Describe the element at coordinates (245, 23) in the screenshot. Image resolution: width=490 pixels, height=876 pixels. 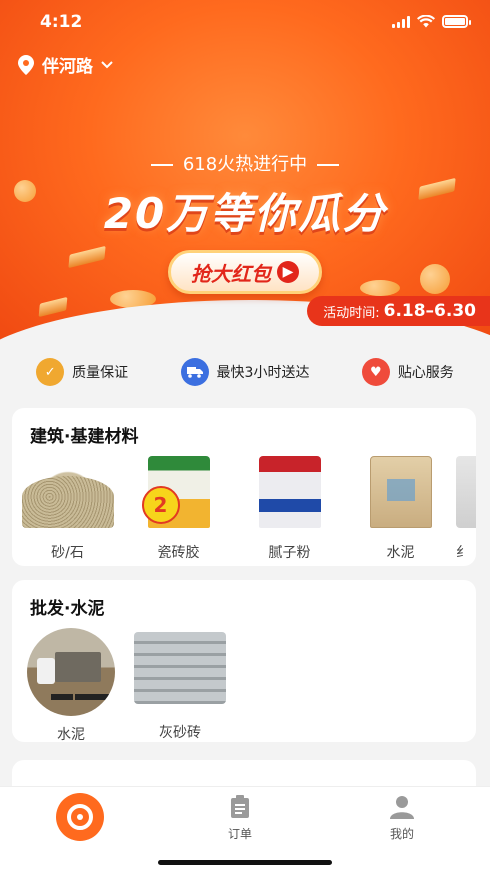
I see `status-bar: 4:12` at that location.